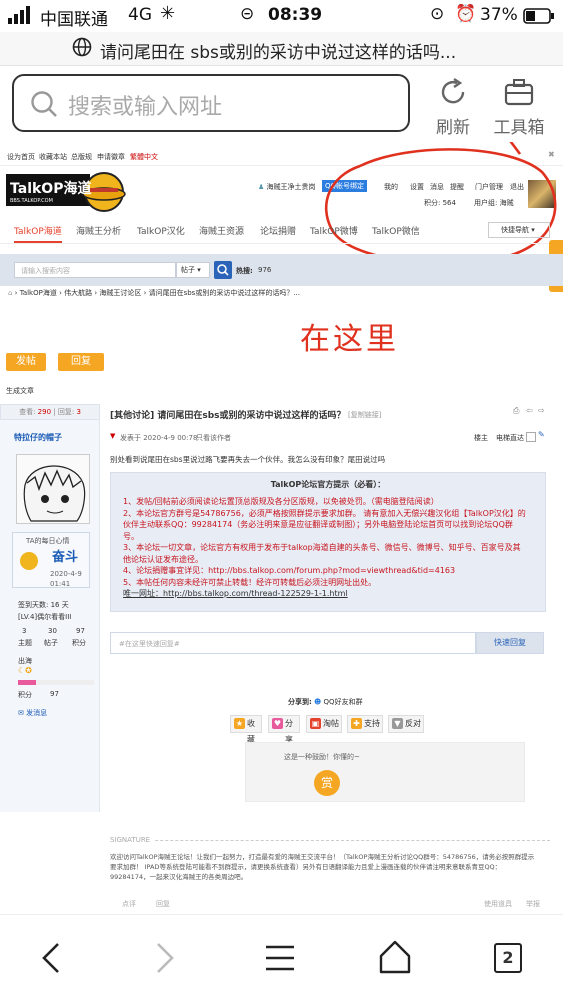 This screenshot has height=1000, width=563. What do you see at coordinates (322, 757) in the screenshot?
I see `reward-text: 这是一种鼓励！你懂的~` at bounding box center [322, 757].